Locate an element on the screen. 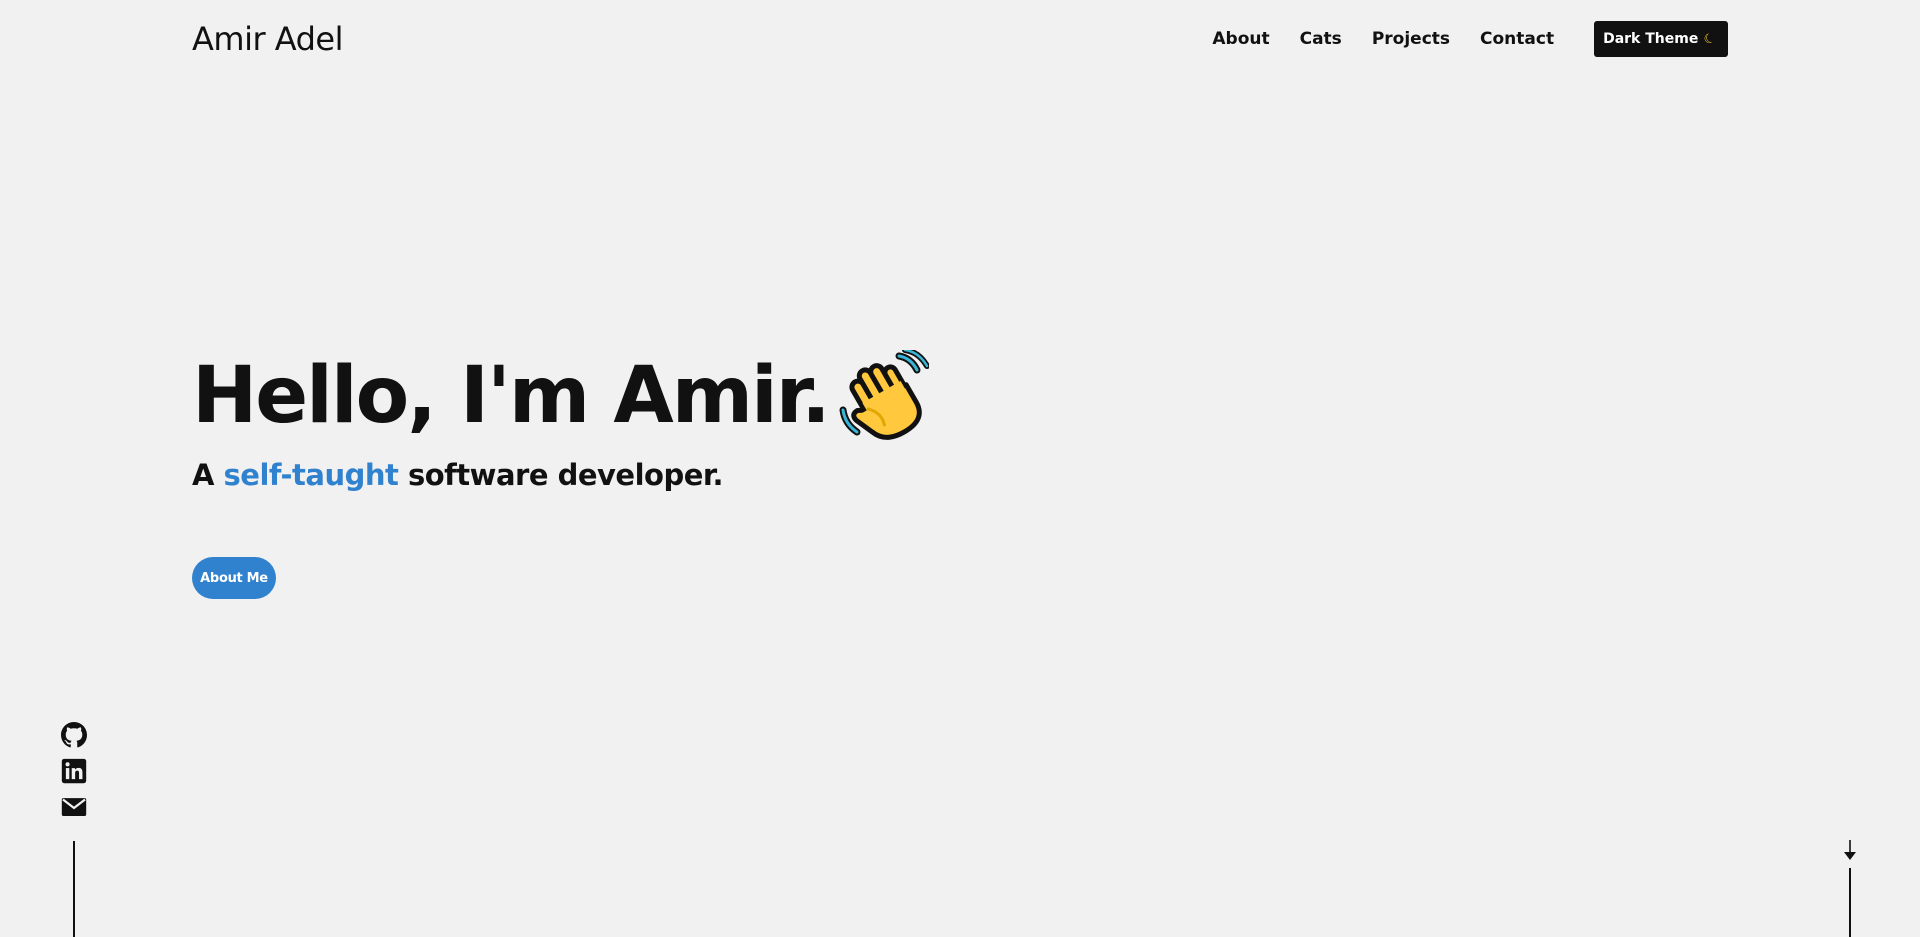 This screenshot has width=1920, height=937. nav-link-contact: Contact is located at coordinates (1517, 39).